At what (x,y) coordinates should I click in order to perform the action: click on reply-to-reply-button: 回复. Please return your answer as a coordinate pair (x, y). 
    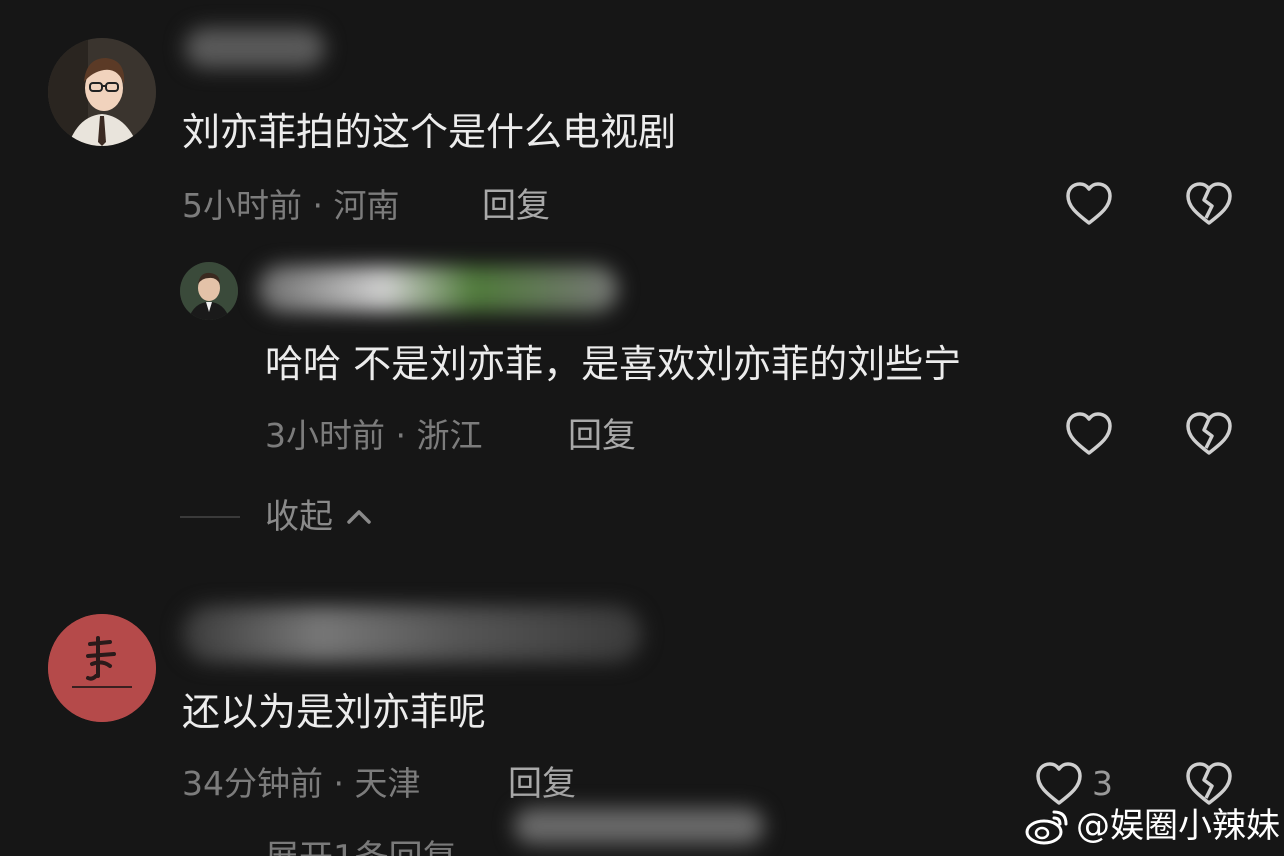
    Looking at the image, I should click on (602, 436).